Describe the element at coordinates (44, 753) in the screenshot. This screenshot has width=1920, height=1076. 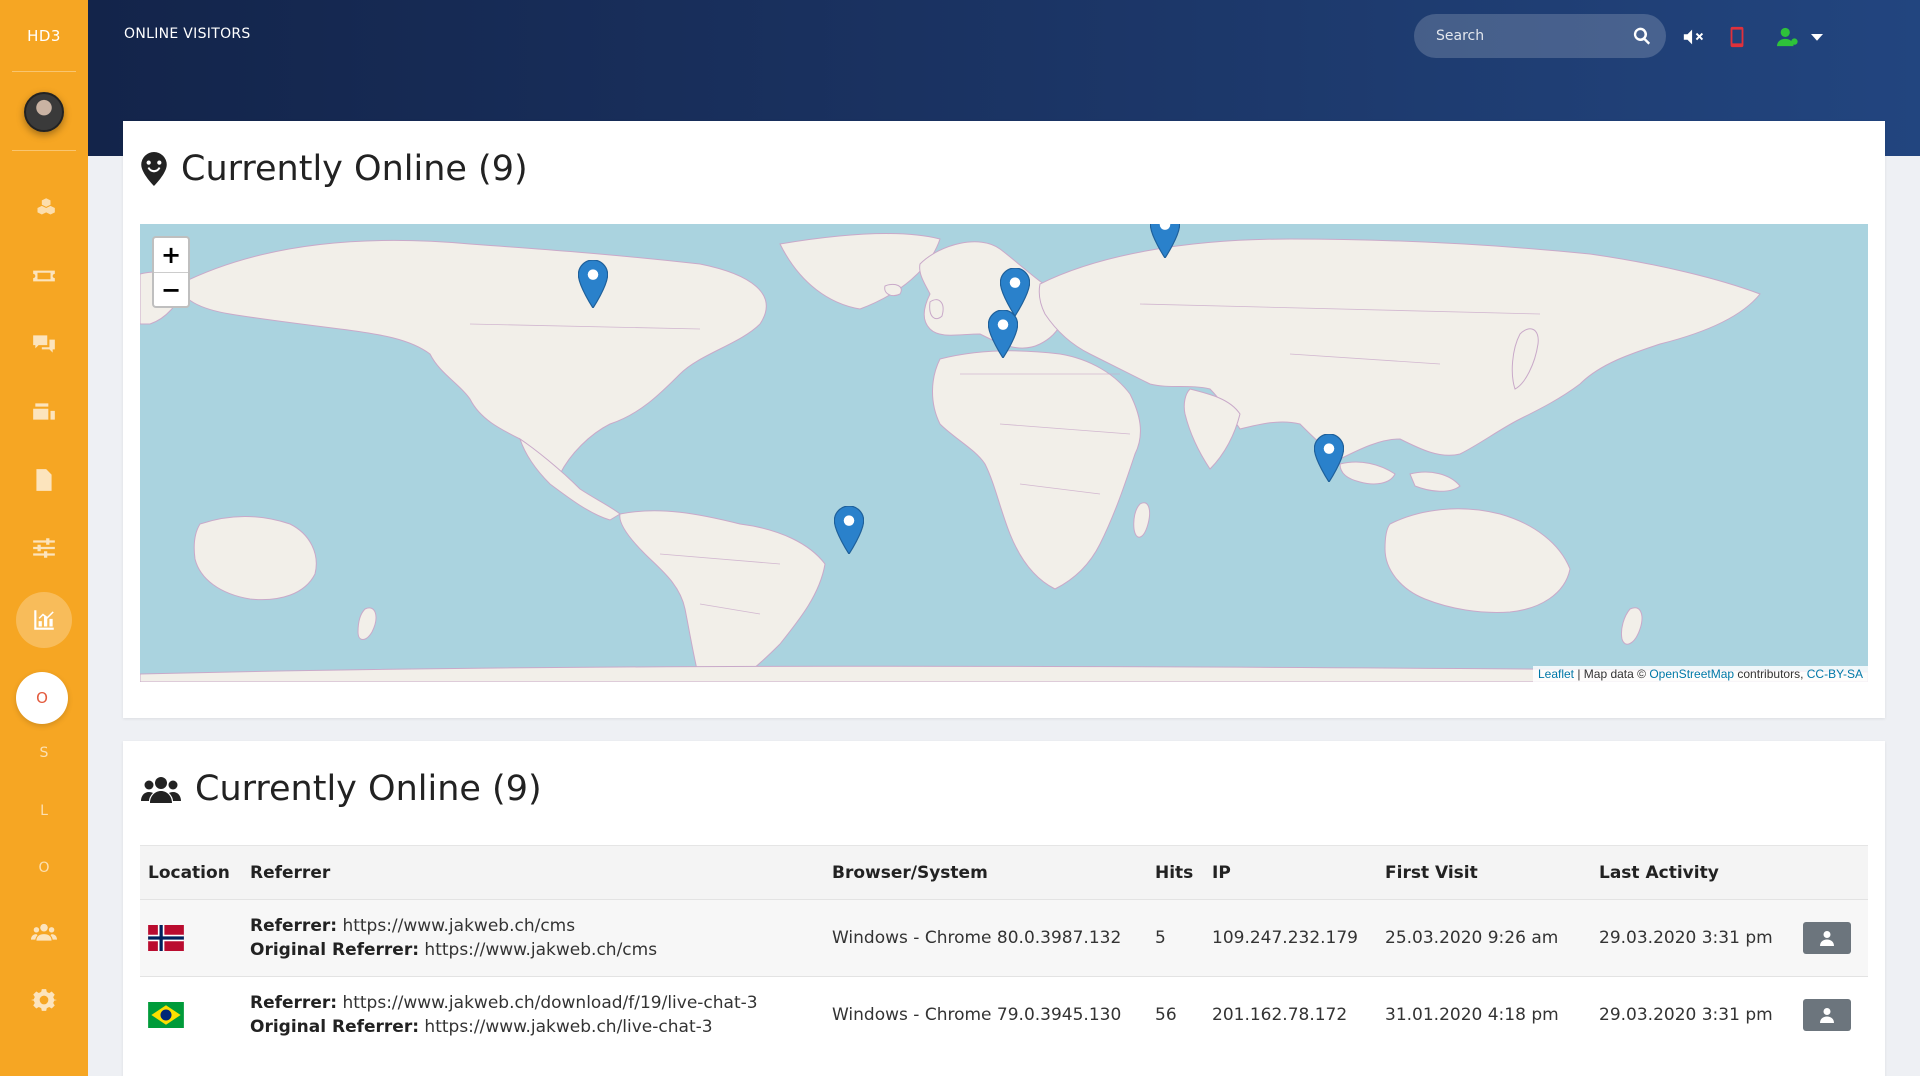
I see `sidebar-letter: S` at that location.